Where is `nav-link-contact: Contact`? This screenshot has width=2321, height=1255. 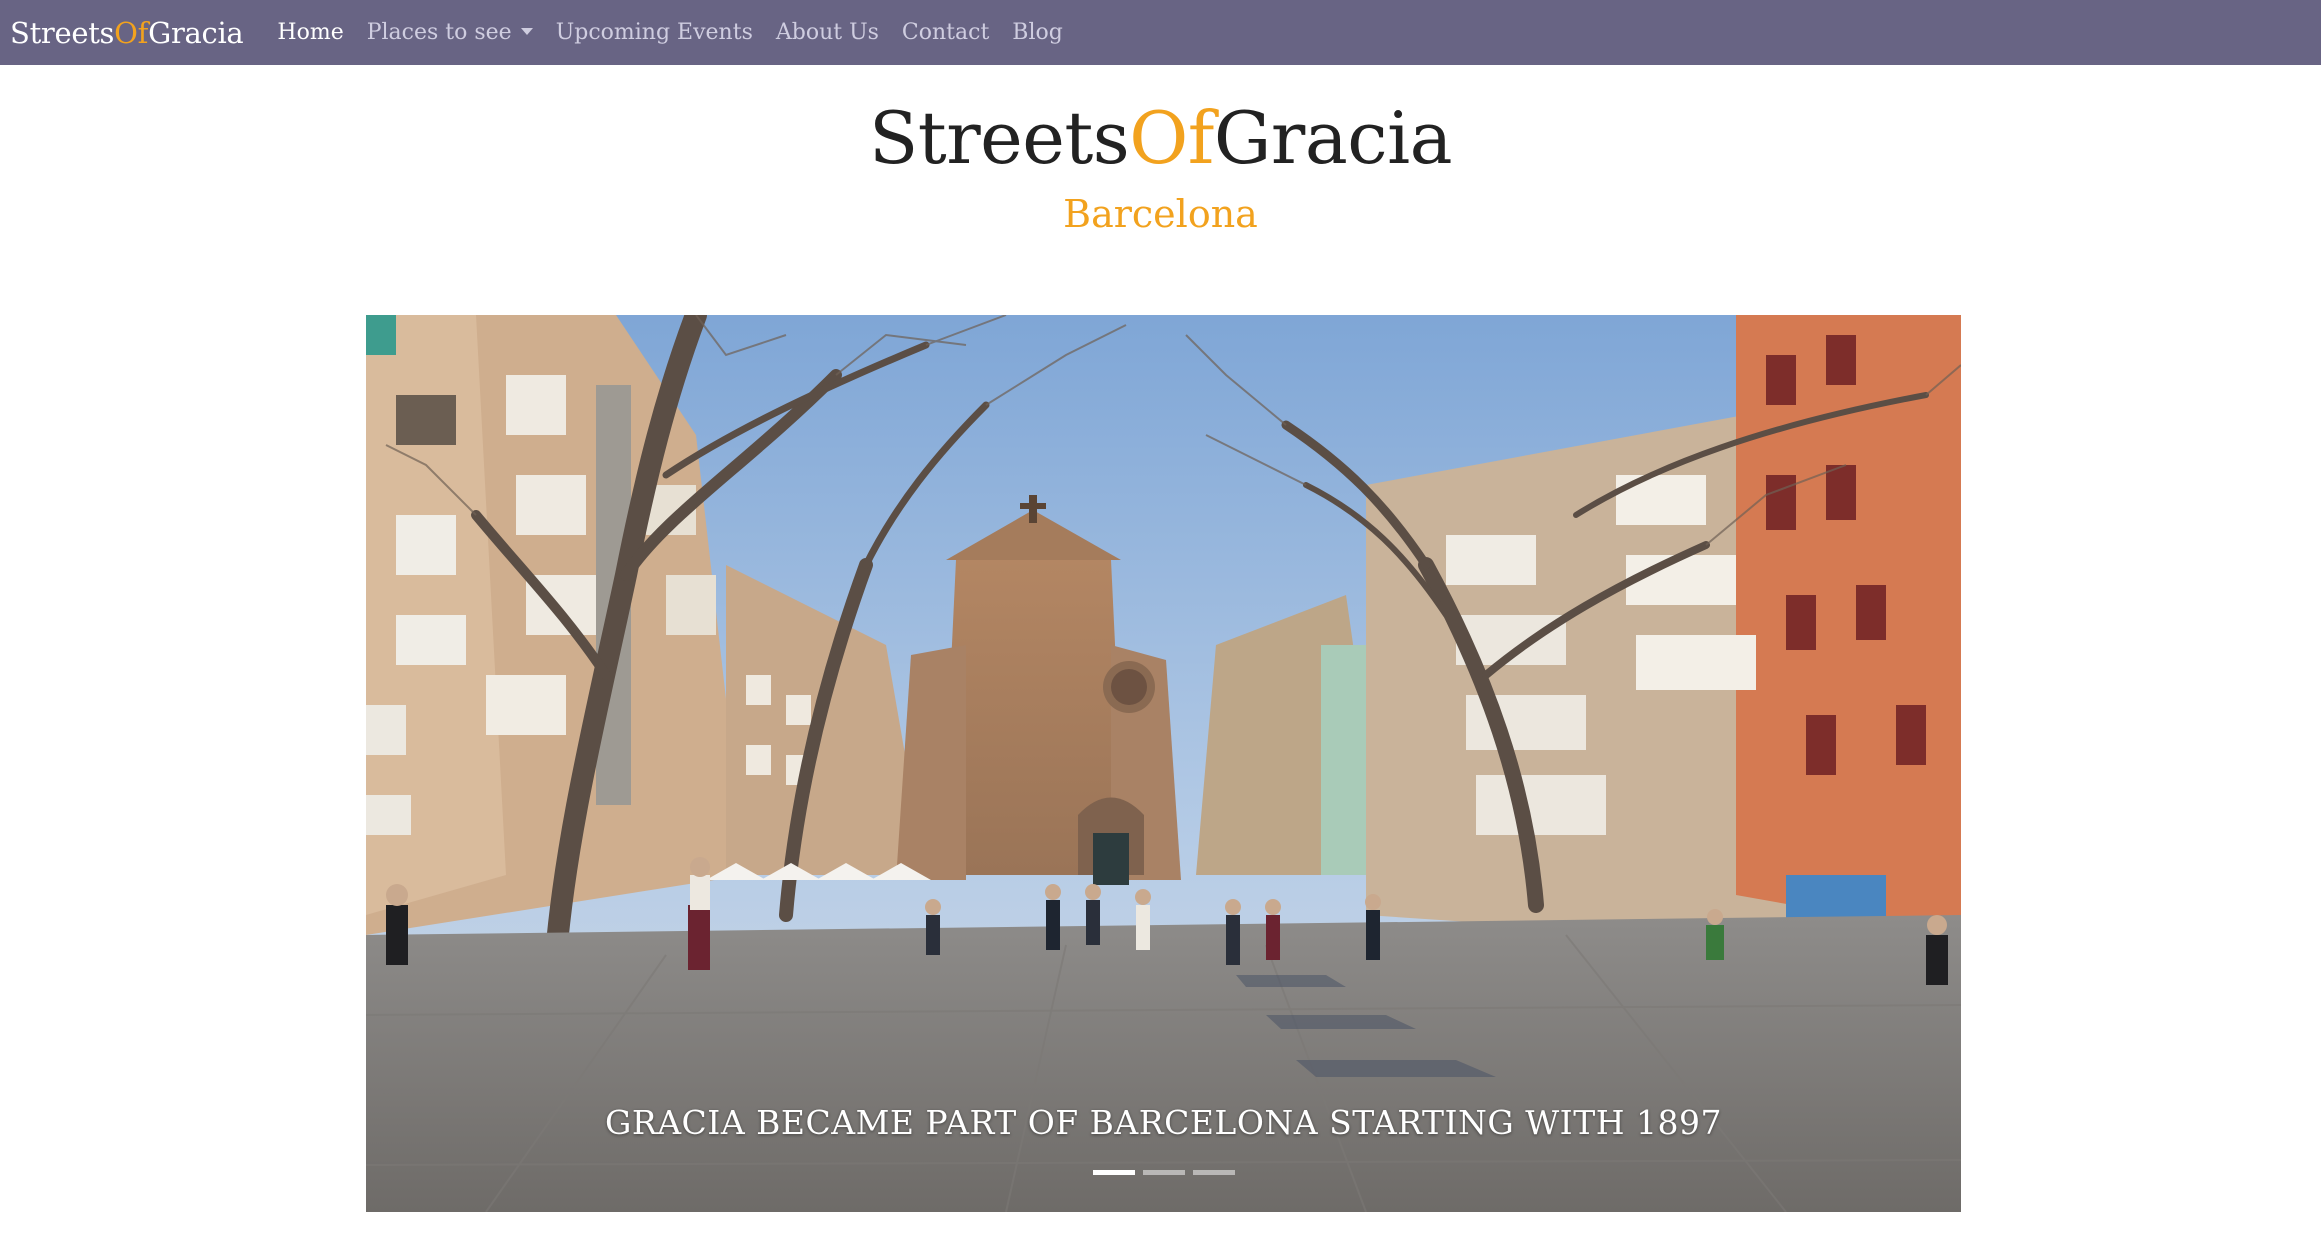
nav-link-contact: Contact is located at coordinates (945, 32).